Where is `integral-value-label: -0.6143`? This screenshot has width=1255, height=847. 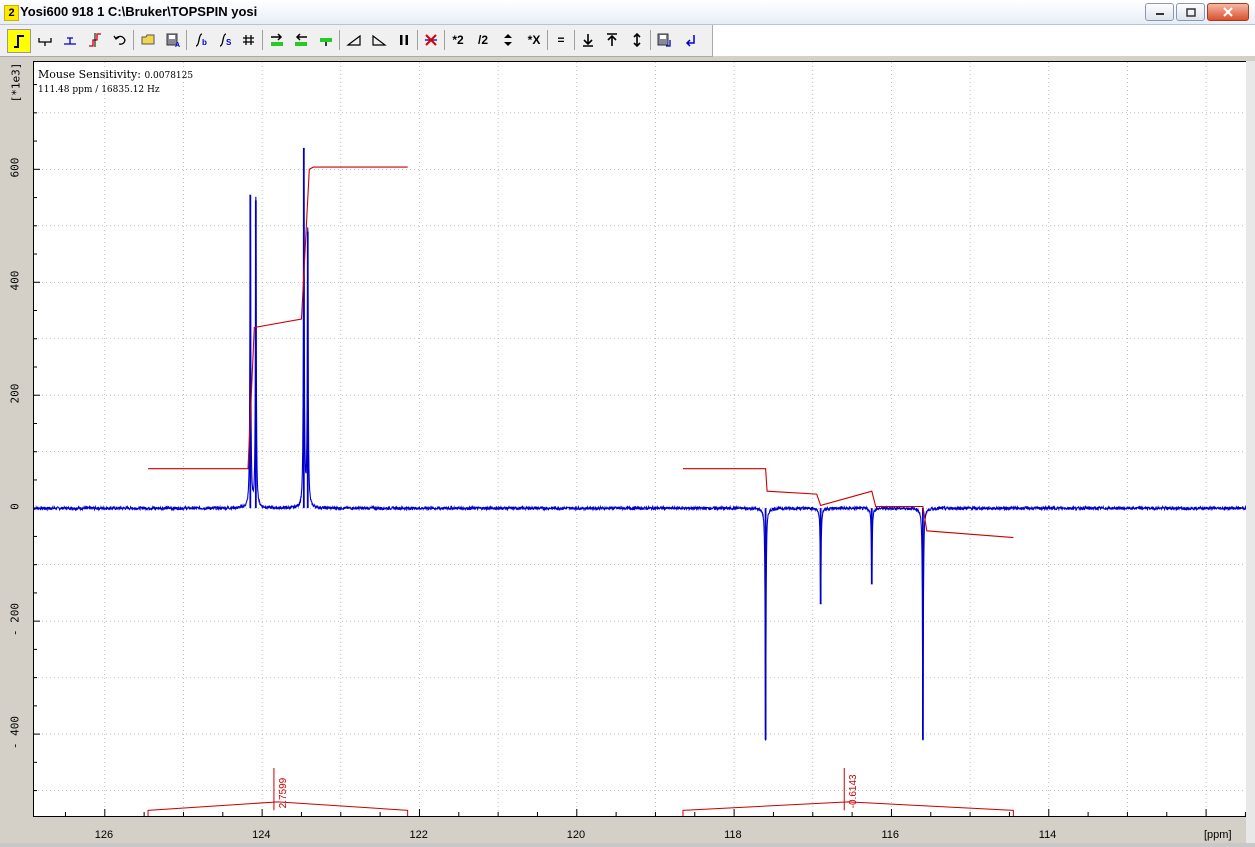 integral-value-label: -0.6143 is located at coordinates (853, 791).